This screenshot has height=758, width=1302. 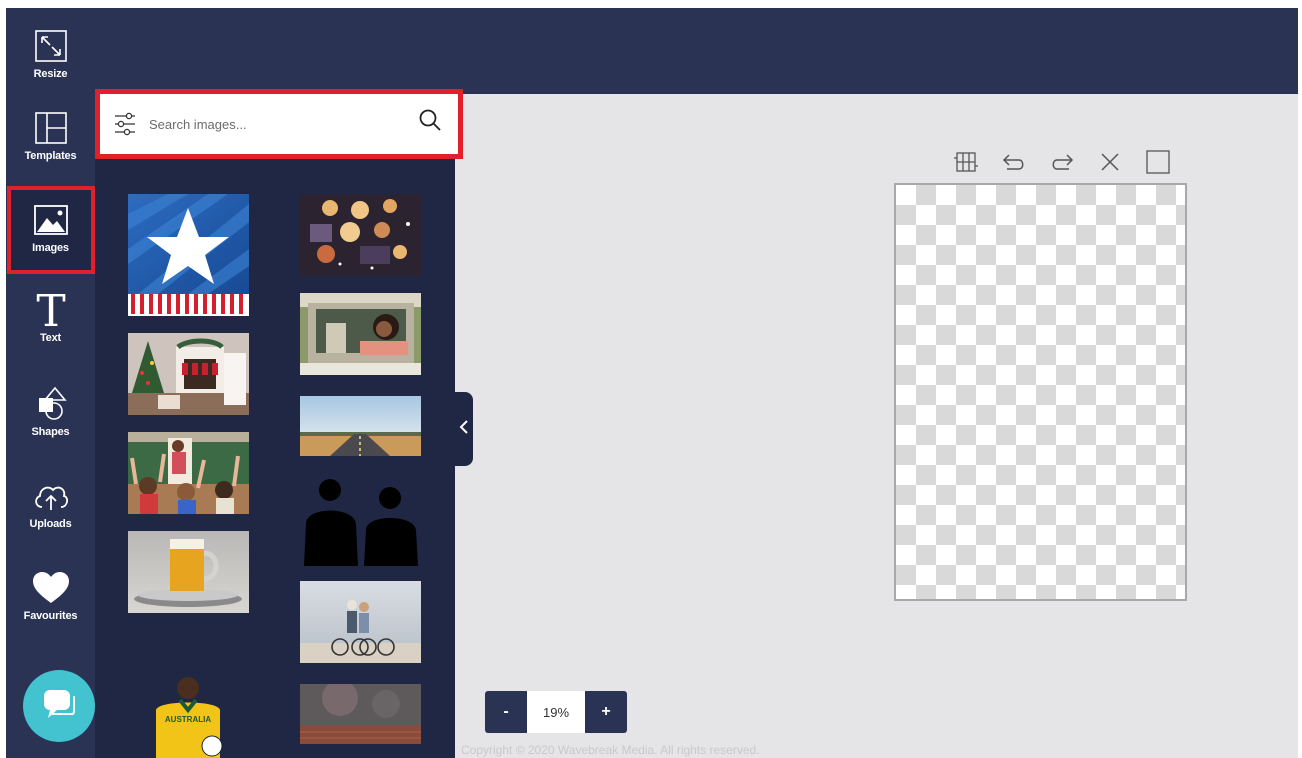 I want to click on heart-icon, so click(x=51, y=588).